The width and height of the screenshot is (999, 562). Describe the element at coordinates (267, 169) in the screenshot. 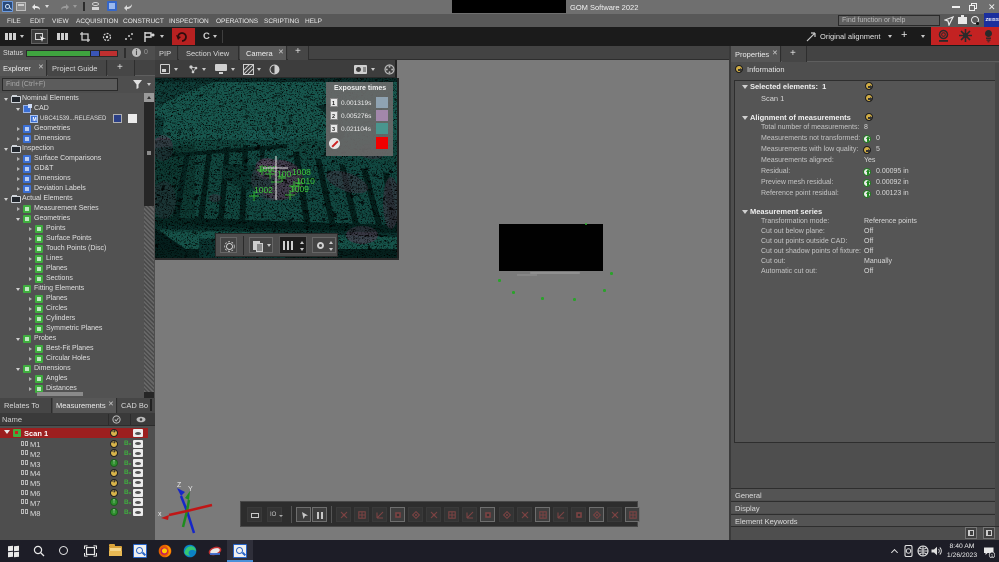

I see `svg-text: 1000` at that location.